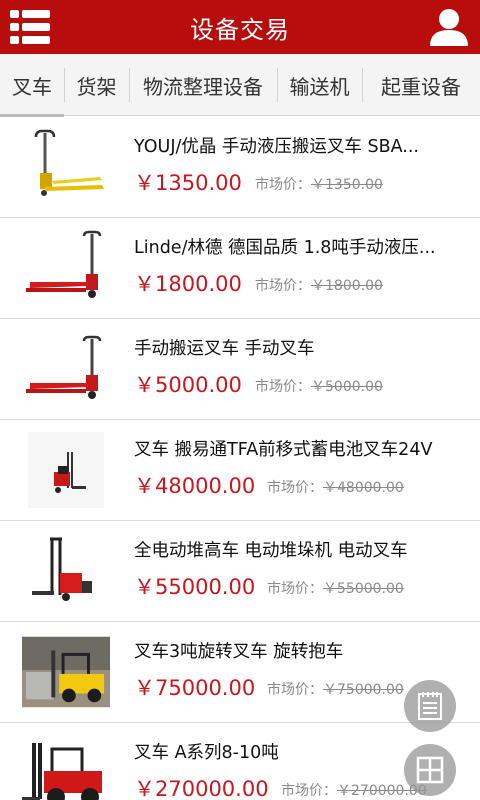  I want to click on product-price: ￥75000.00, so click(195, 688).